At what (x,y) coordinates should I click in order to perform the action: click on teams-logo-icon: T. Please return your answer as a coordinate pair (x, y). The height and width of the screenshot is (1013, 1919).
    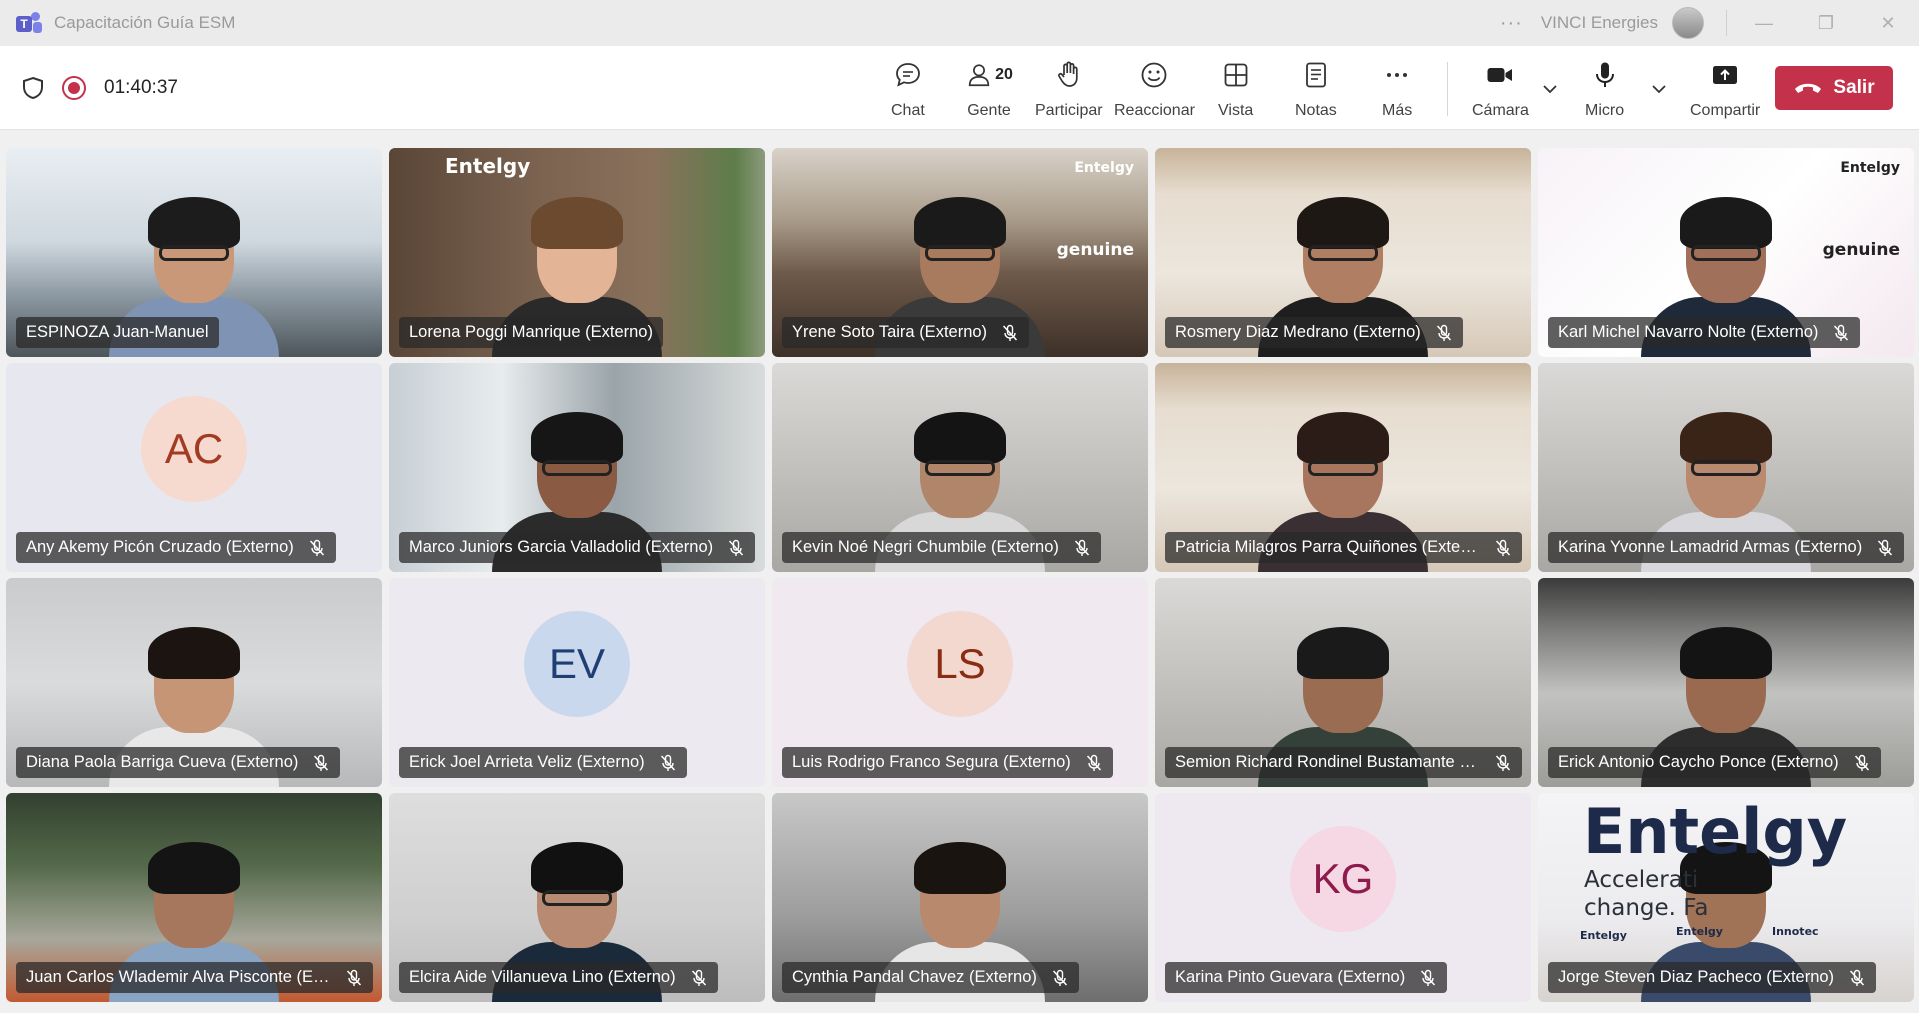
    Looking at the image, I should click on (29, 23).